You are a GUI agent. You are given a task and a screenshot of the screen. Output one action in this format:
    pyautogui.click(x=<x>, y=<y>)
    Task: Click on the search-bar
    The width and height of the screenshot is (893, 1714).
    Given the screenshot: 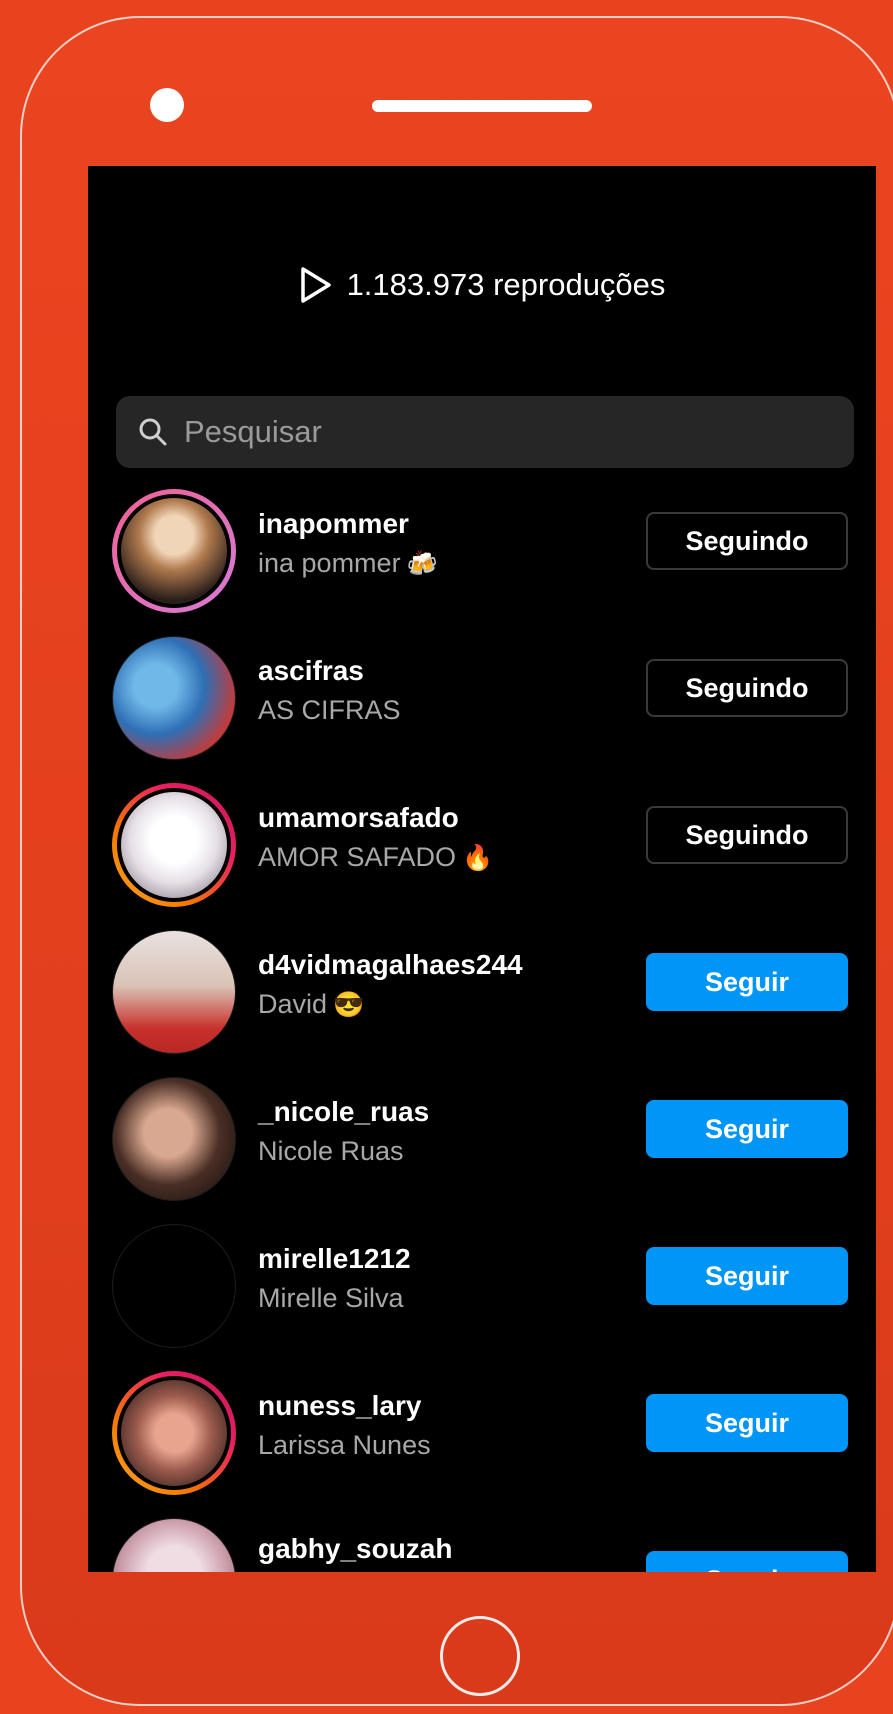 What is the action you would take?
    pyautogui.click(x=485, y=432)
    